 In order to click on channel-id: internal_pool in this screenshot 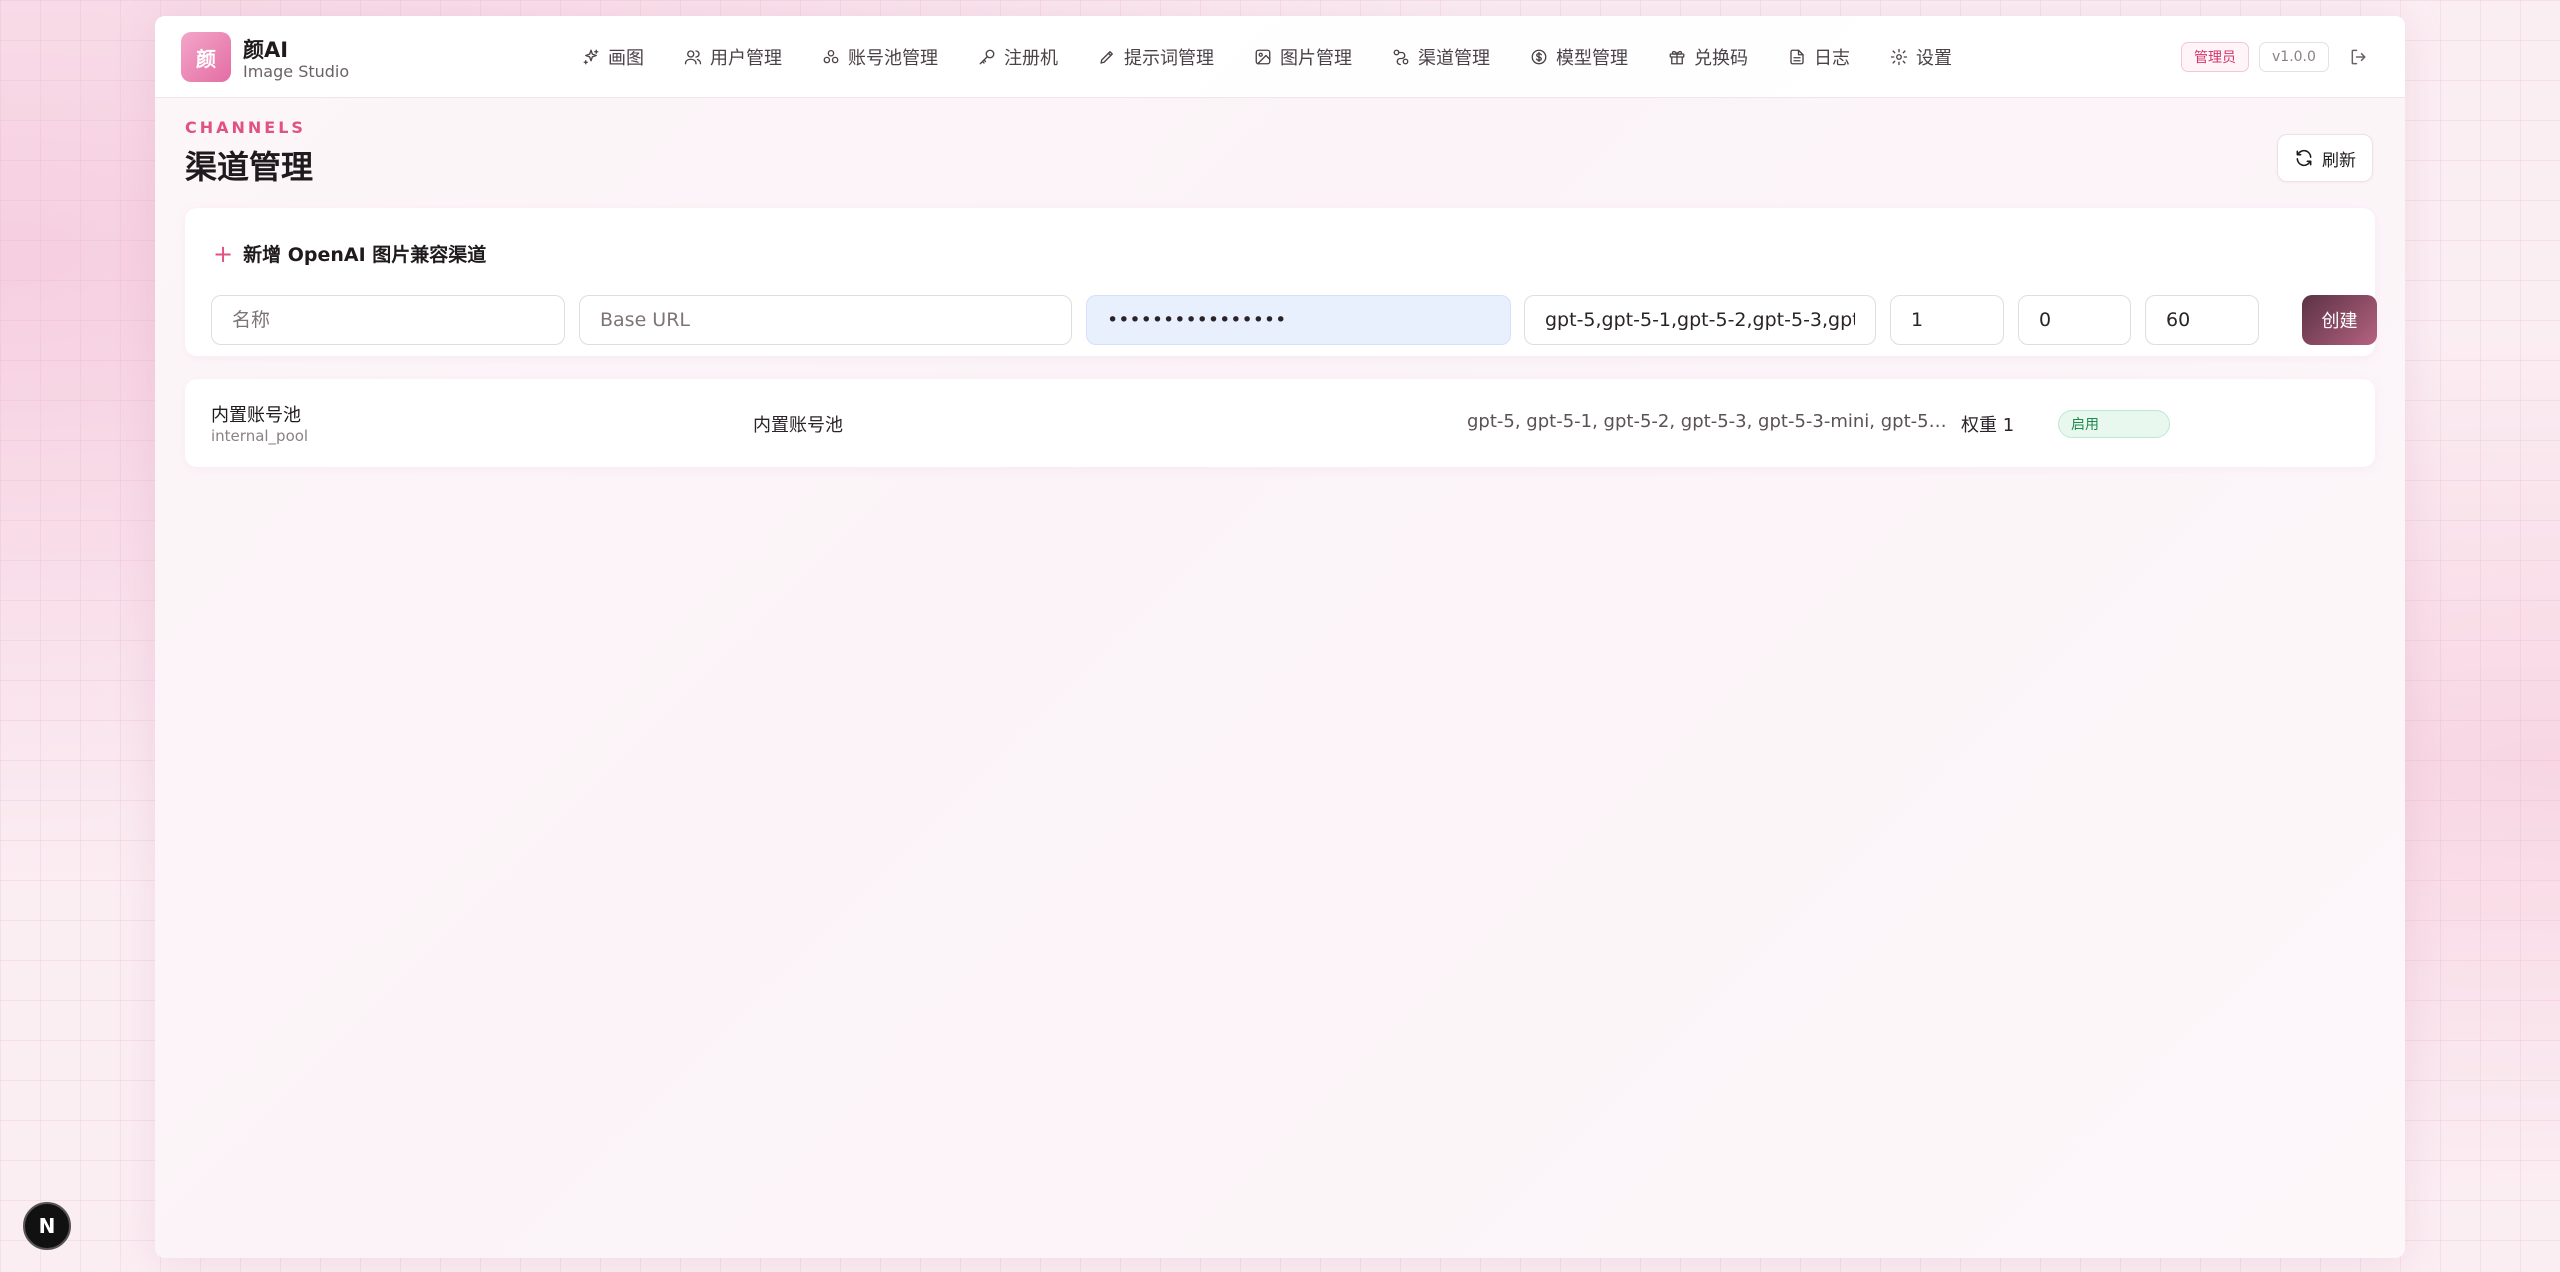, I will do `click(260, 436)`.